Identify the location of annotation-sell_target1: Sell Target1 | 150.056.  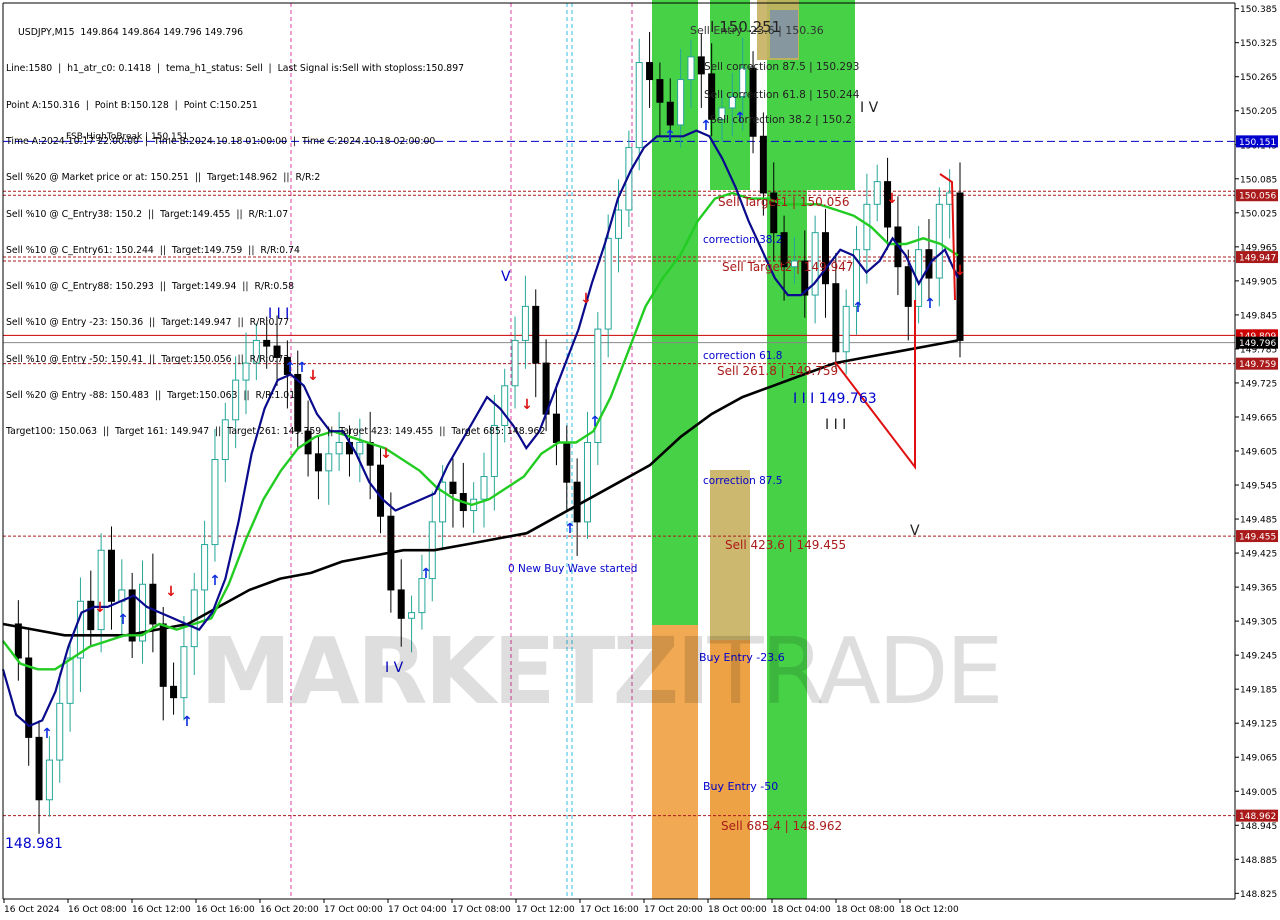
(784, 202).